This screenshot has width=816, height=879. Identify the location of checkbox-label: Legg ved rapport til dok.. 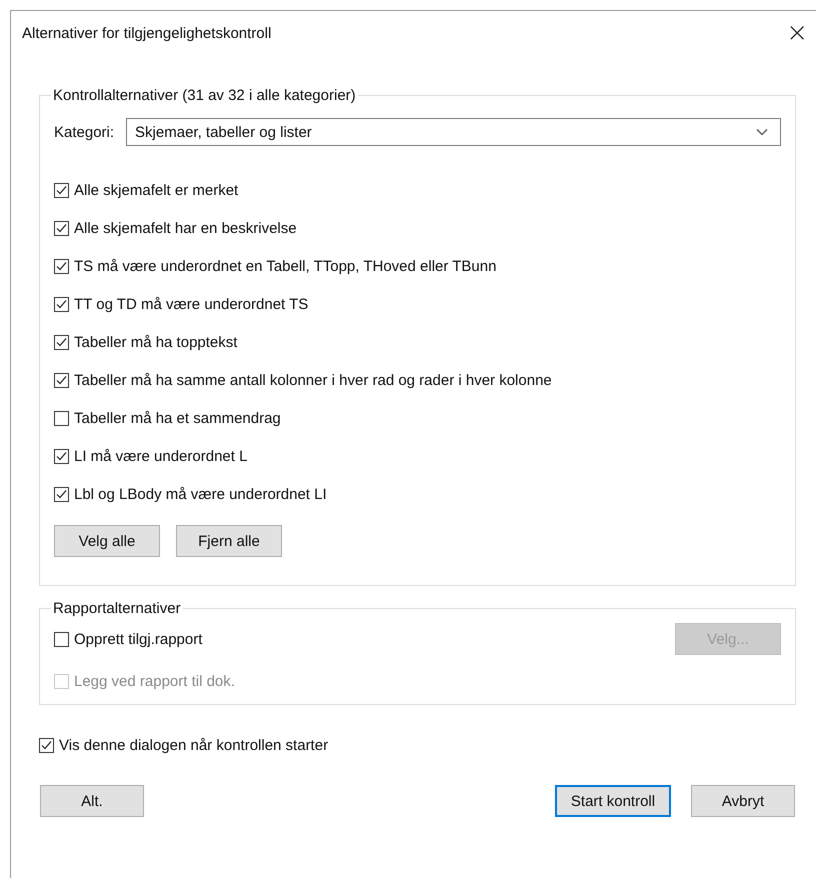
(154, 681).